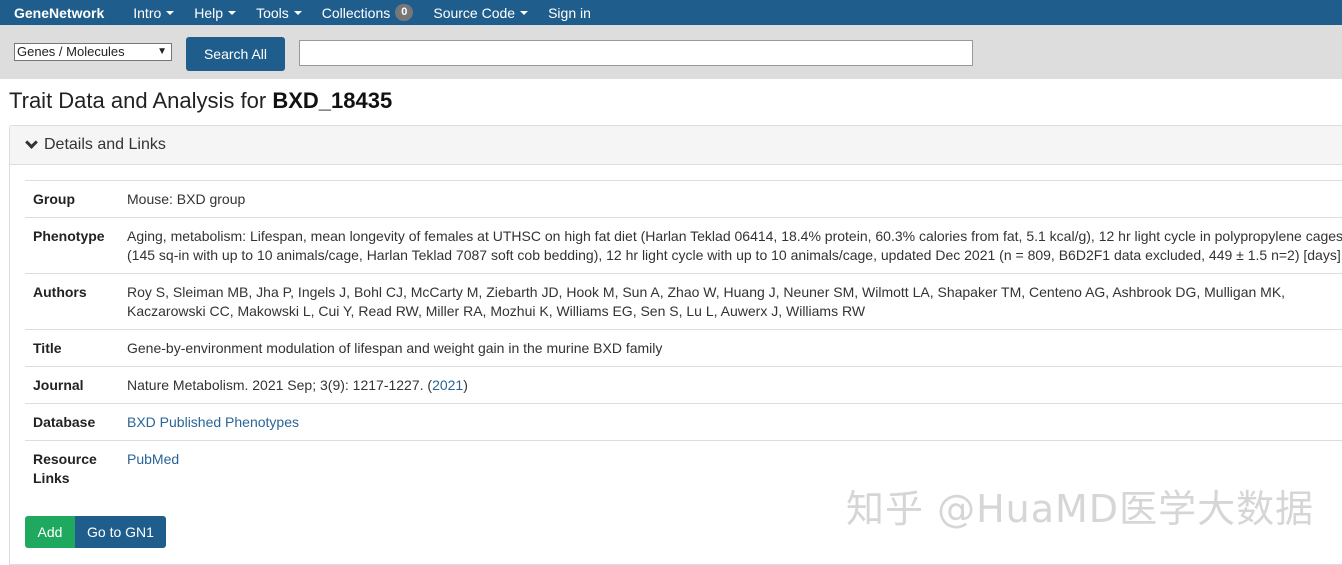 This screenshot has width=1342, height=565. What do you see at coordinates (153, 459) in the screenshot?
I see `pubmed-link: PubMed` at bounding box center [153, 459].